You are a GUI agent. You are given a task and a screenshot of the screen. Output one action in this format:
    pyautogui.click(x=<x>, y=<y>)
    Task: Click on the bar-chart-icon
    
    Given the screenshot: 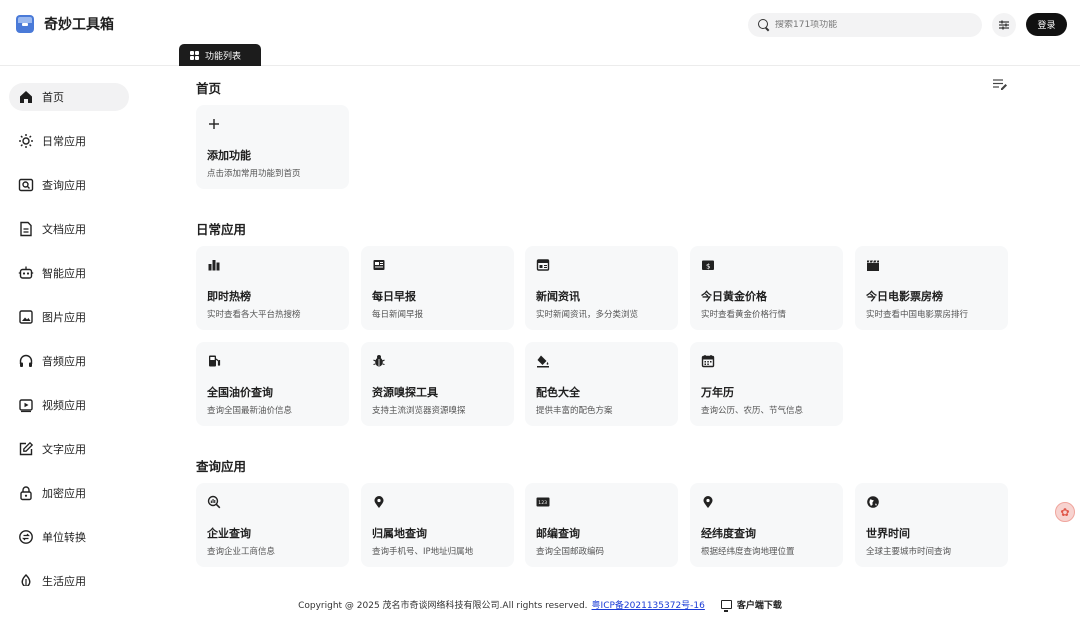 What is the action you would take?
    pyautogui.click(x=214, y=265)
    